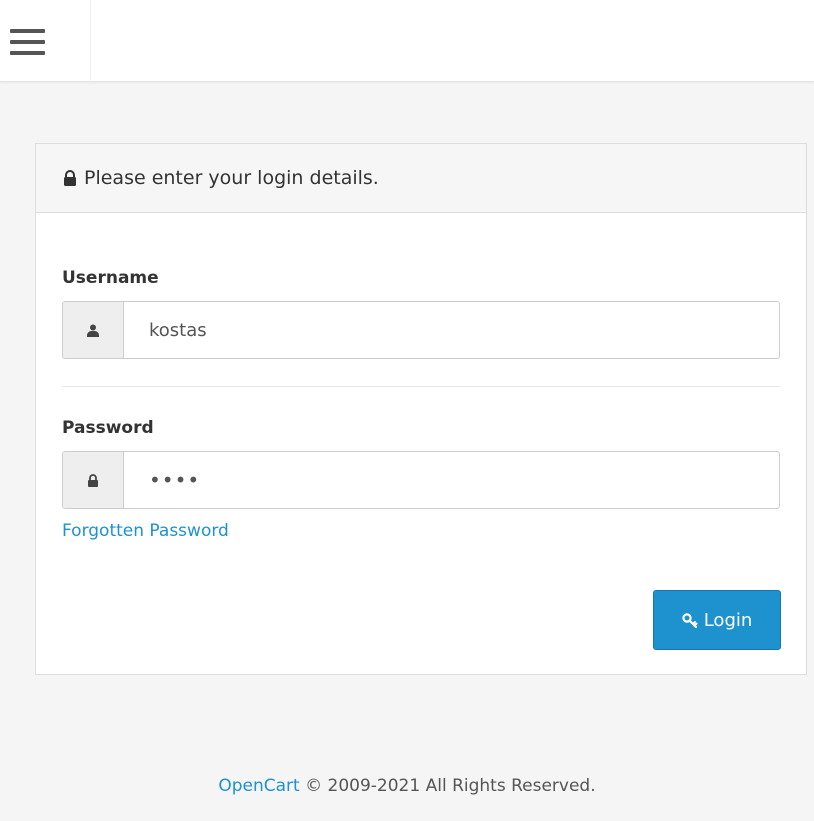 The height and width of the screenshot is (821, 814). I want to click on user-icon, so click(93, 330).